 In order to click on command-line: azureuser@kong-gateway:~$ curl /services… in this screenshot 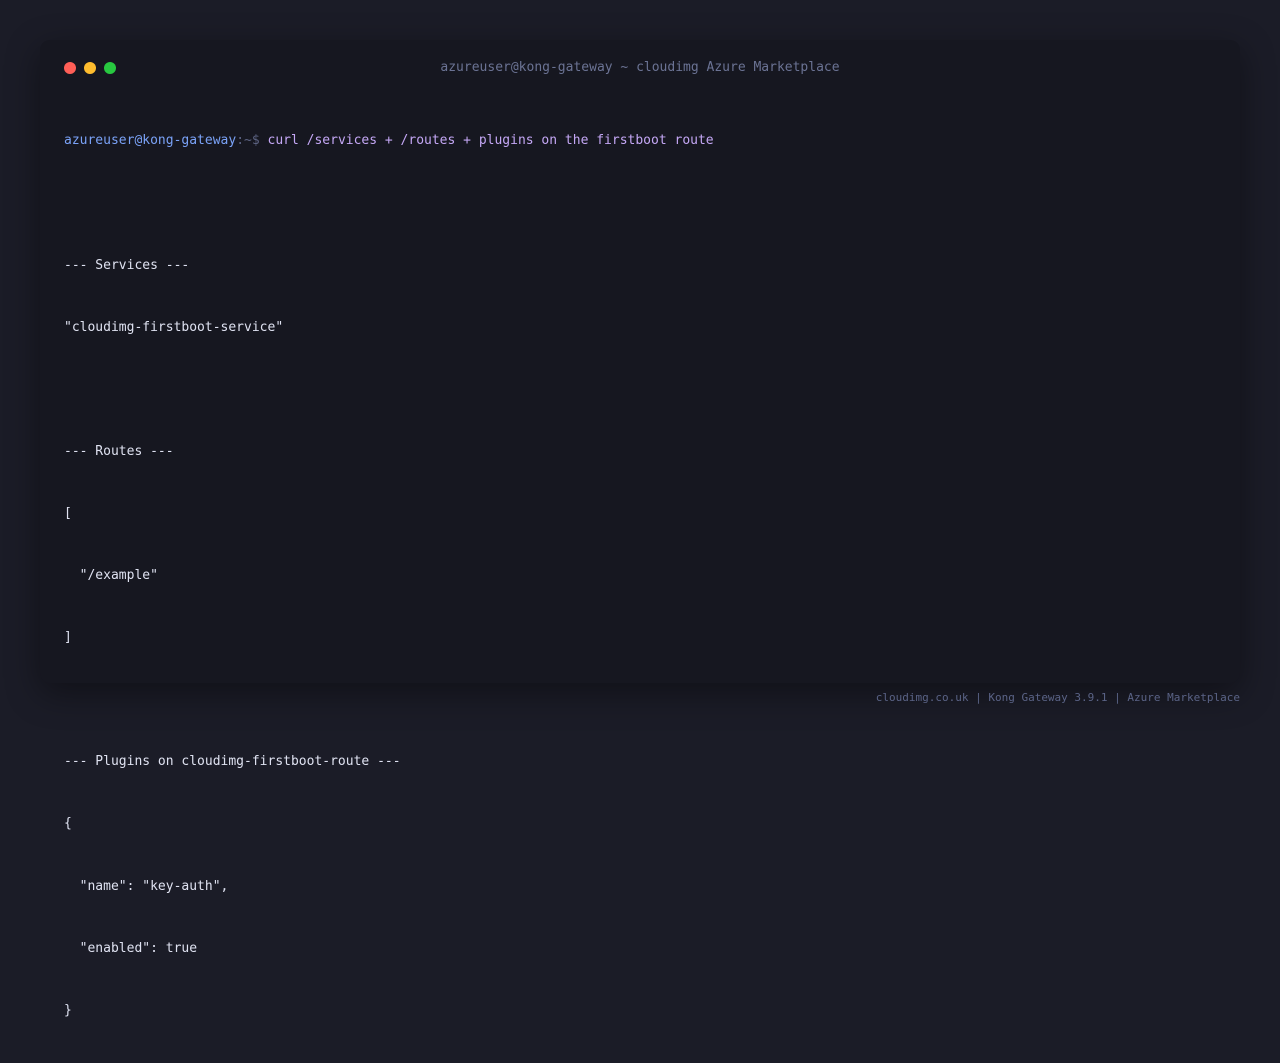, I will do `click(639, 141)`.